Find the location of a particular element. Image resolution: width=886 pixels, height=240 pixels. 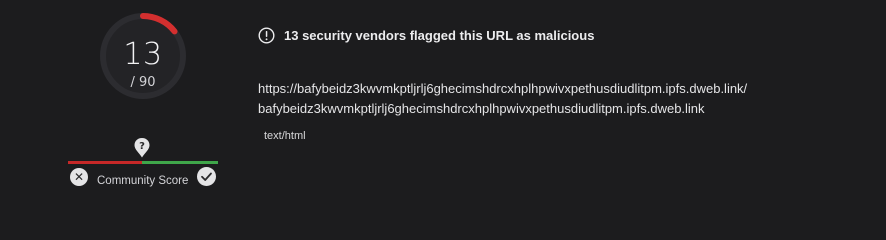

community-score-bar is located at coordinates (143, 162).